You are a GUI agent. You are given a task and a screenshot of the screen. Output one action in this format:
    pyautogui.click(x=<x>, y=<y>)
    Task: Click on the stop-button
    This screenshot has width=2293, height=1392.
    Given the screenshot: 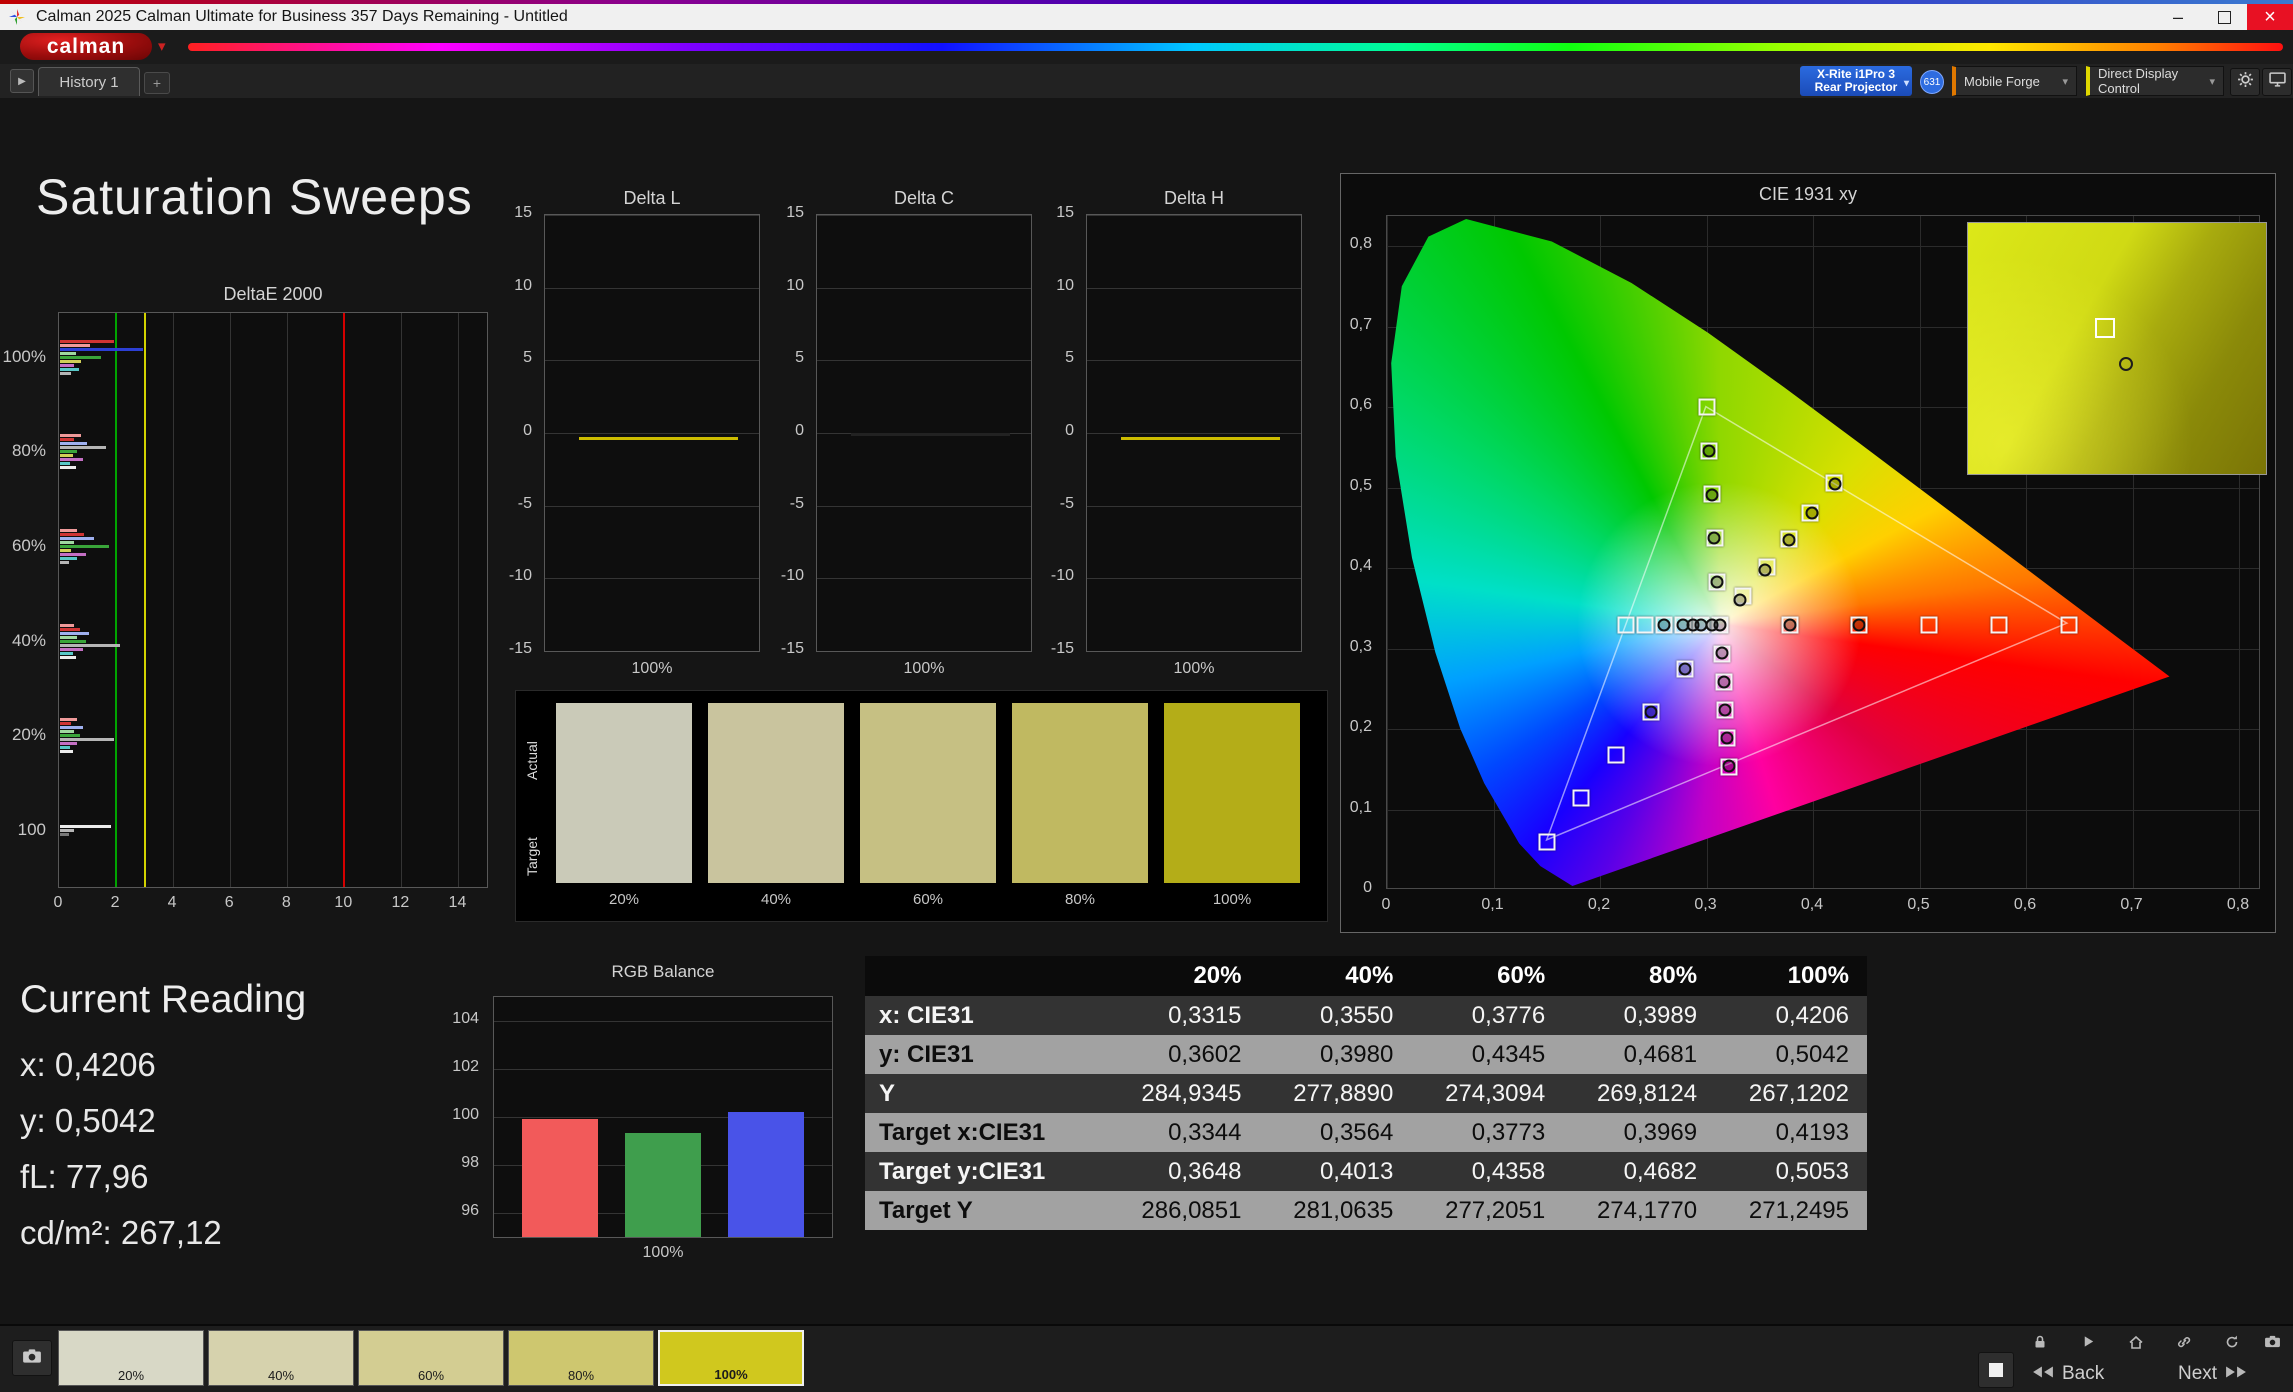 What is the action you would take?
    pyautogui.click(x=1996, y=1370)
    